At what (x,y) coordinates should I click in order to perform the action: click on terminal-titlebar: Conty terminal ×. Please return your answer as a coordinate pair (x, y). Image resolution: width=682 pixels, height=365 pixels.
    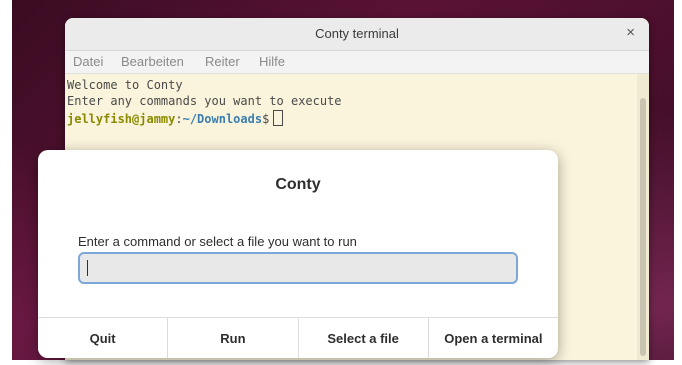
    Looking at the image, I should click on (357, 34).